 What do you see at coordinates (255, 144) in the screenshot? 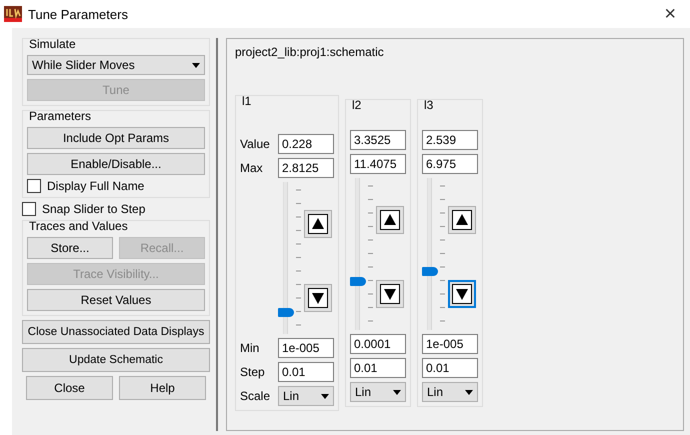
I see `row-label: Value` at bounding box center [255, 144].